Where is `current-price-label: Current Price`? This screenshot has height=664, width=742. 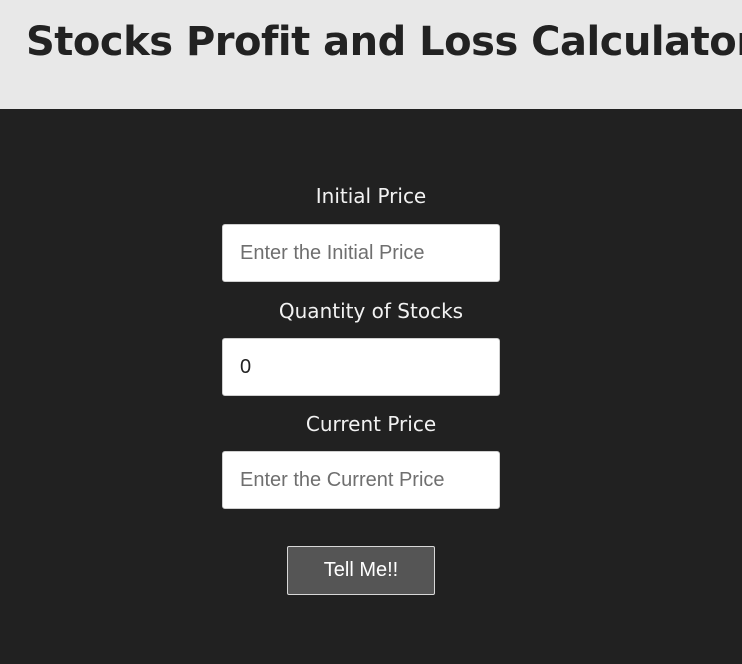
current-price-label: Current Price is located at coordinates (371, 424).